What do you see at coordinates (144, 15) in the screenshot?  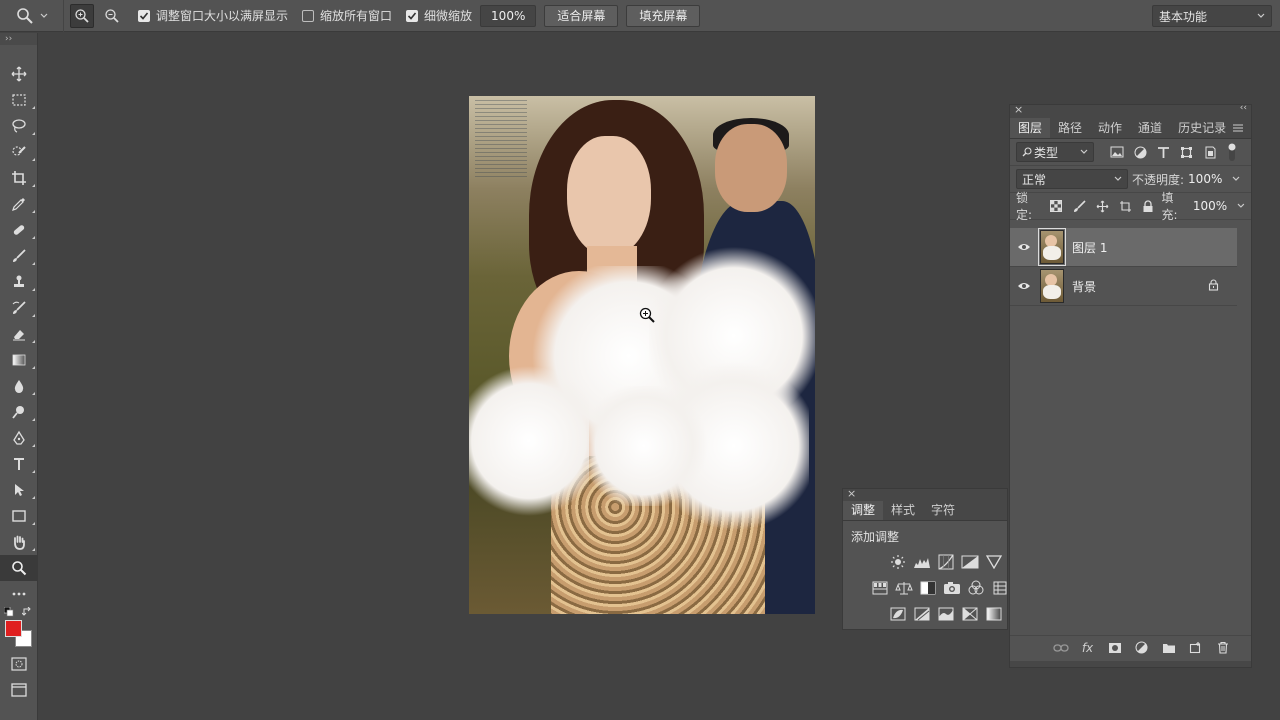 I see `fit-window-checkbox` at bounding box center [144, 15].